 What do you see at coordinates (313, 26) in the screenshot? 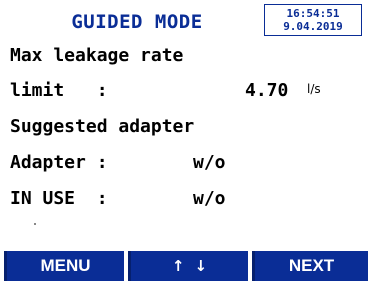
I see `clock-date: 9.04.2019` at bounding box center [313, 26].